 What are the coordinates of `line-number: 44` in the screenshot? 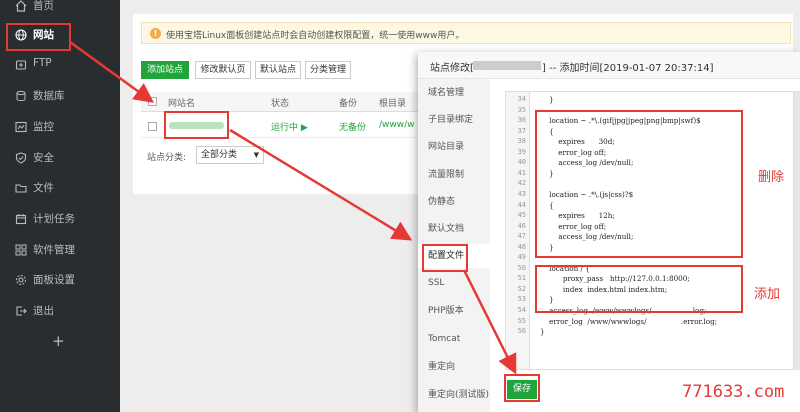 It's located at (521, 204).